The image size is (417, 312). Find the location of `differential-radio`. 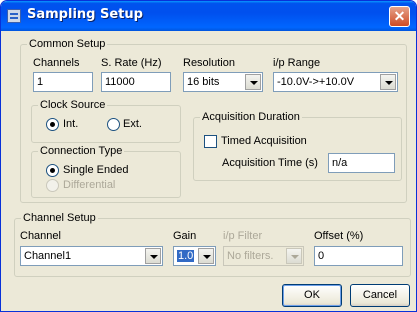

differential-radio is located at coordinates (52, 185).